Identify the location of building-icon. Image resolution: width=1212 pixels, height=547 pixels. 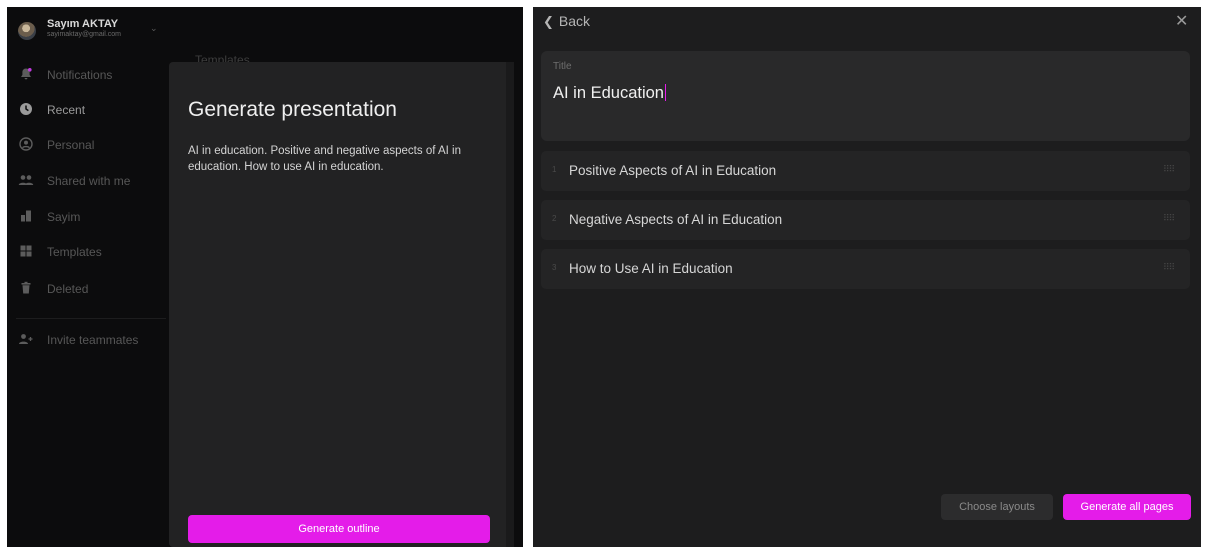
(26, 217).